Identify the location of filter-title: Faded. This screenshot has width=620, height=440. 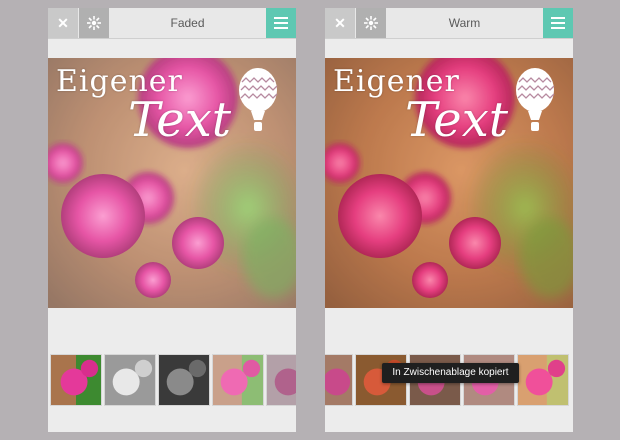
(187, 23).